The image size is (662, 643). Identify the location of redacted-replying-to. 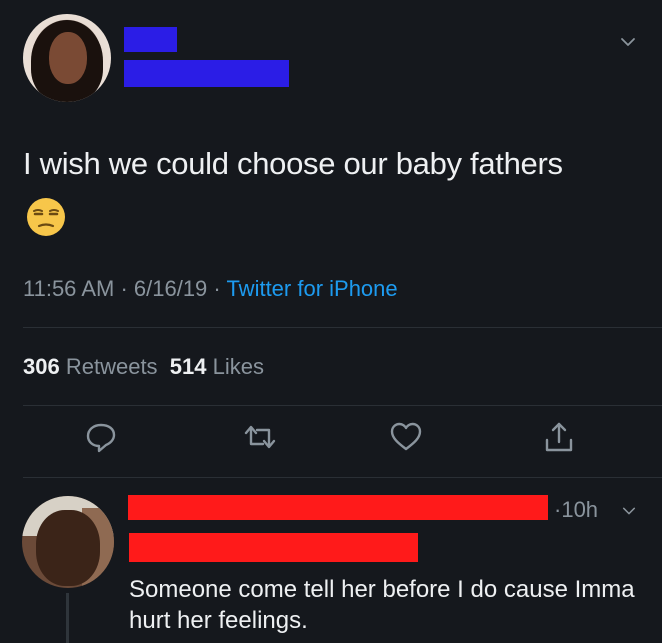
(273, 547).